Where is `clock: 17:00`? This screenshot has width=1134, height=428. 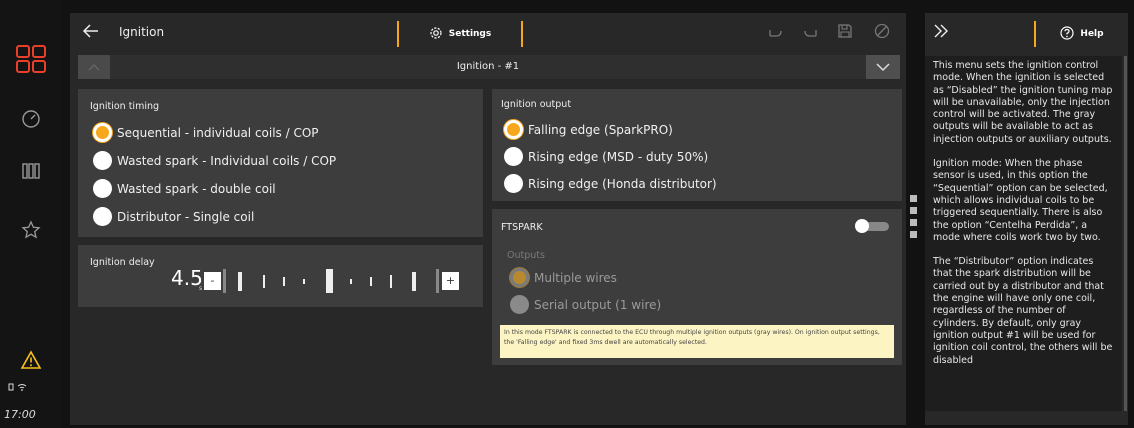
clock: 17:00 is located at coordinates (20, 414).